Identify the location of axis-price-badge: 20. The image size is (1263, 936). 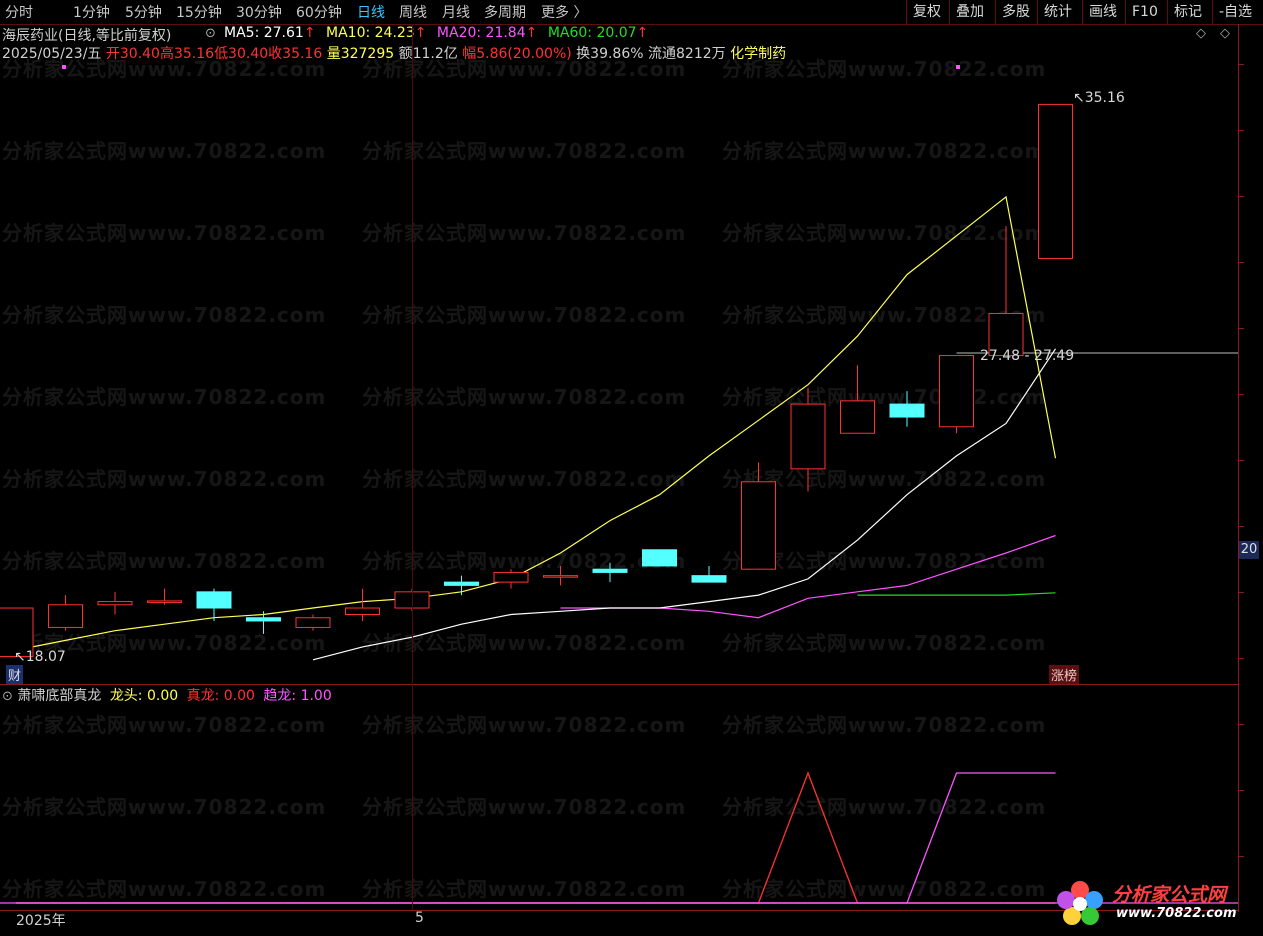
(1249, 550).